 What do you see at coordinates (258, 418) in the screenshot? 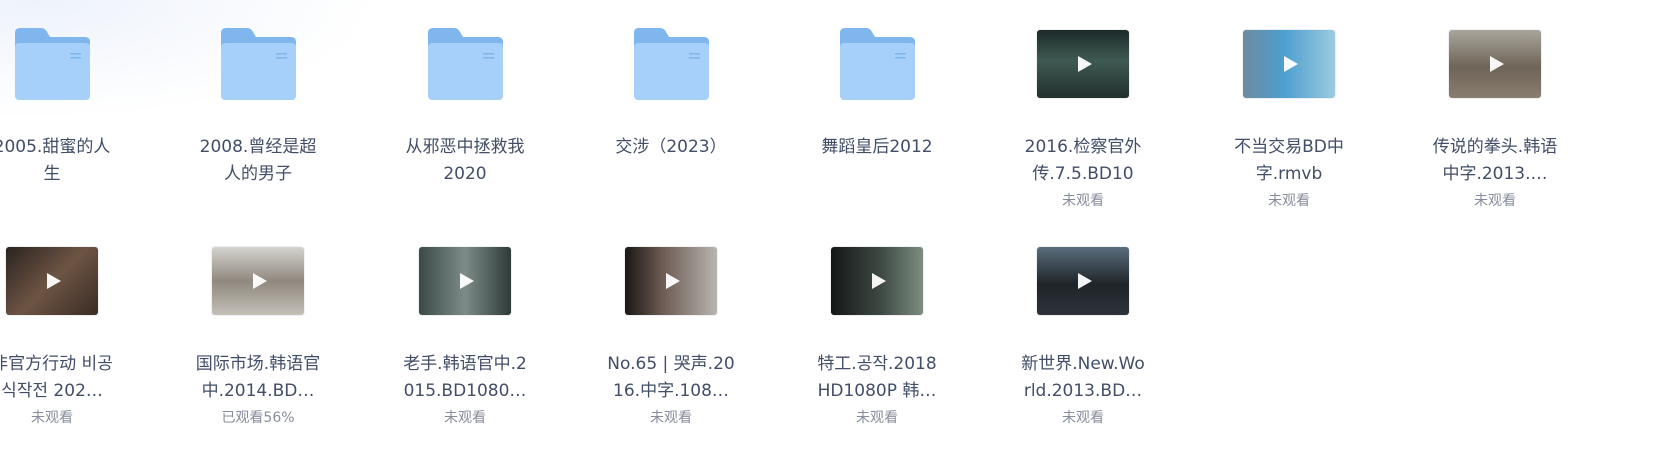
I see `watch-status: 已观看56%` at bounding box center [258, 418].